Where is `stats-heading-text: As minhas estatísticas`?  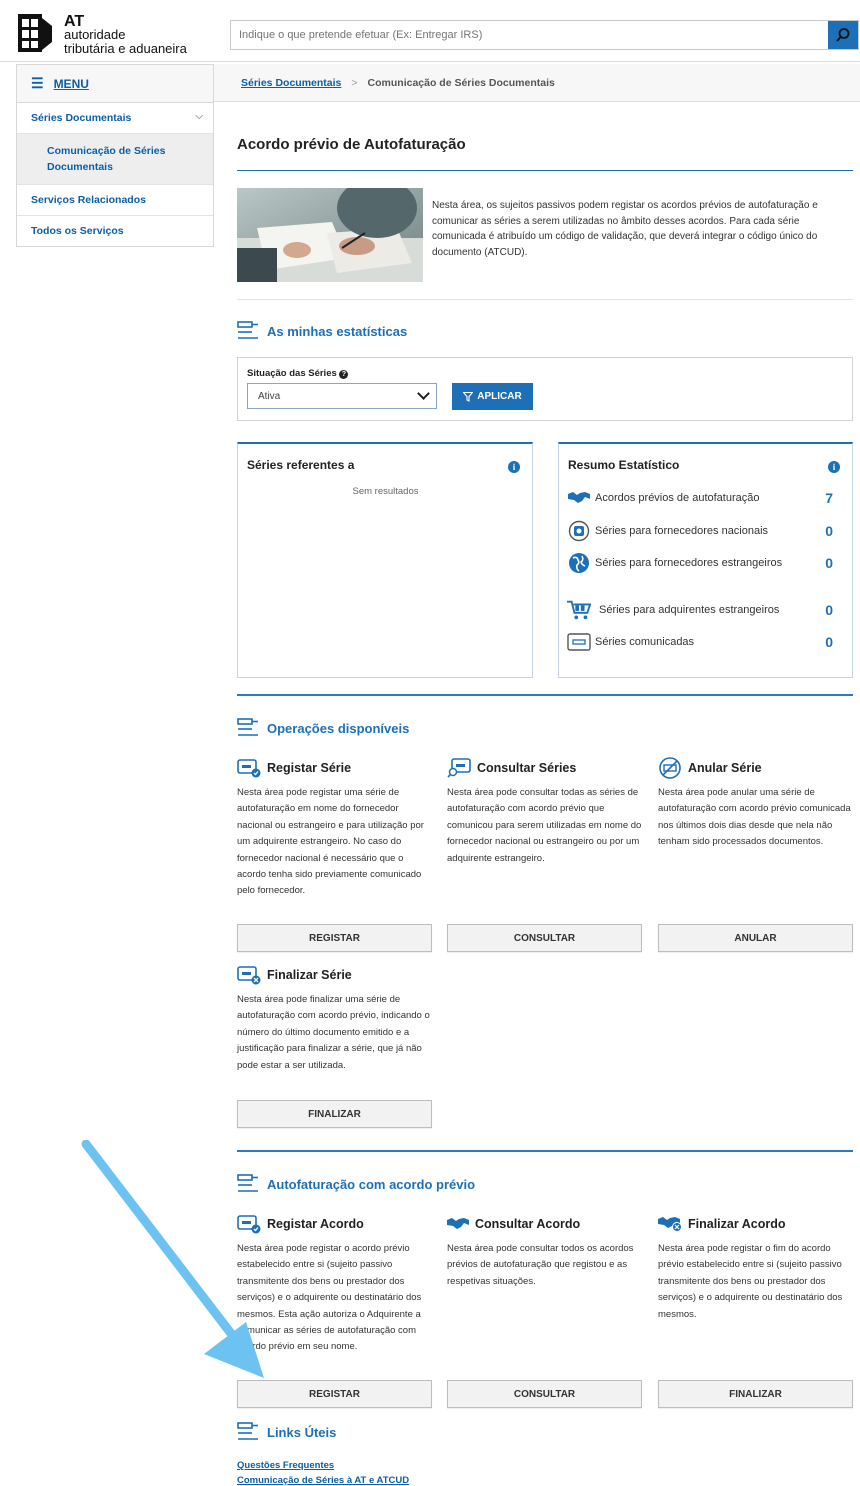 stats-heading-text: As minhas estatísticas is located at coordinates (337, 331).